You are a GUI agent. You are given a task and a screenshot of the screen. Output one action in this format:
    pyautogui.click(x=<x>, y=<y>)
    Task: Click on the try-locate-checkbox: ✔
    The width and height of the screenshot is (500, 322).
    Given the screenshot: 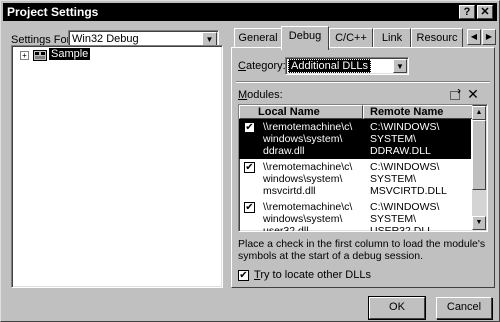 What is the action you would take?
    pyautogui.click(x=243, y=275)
    